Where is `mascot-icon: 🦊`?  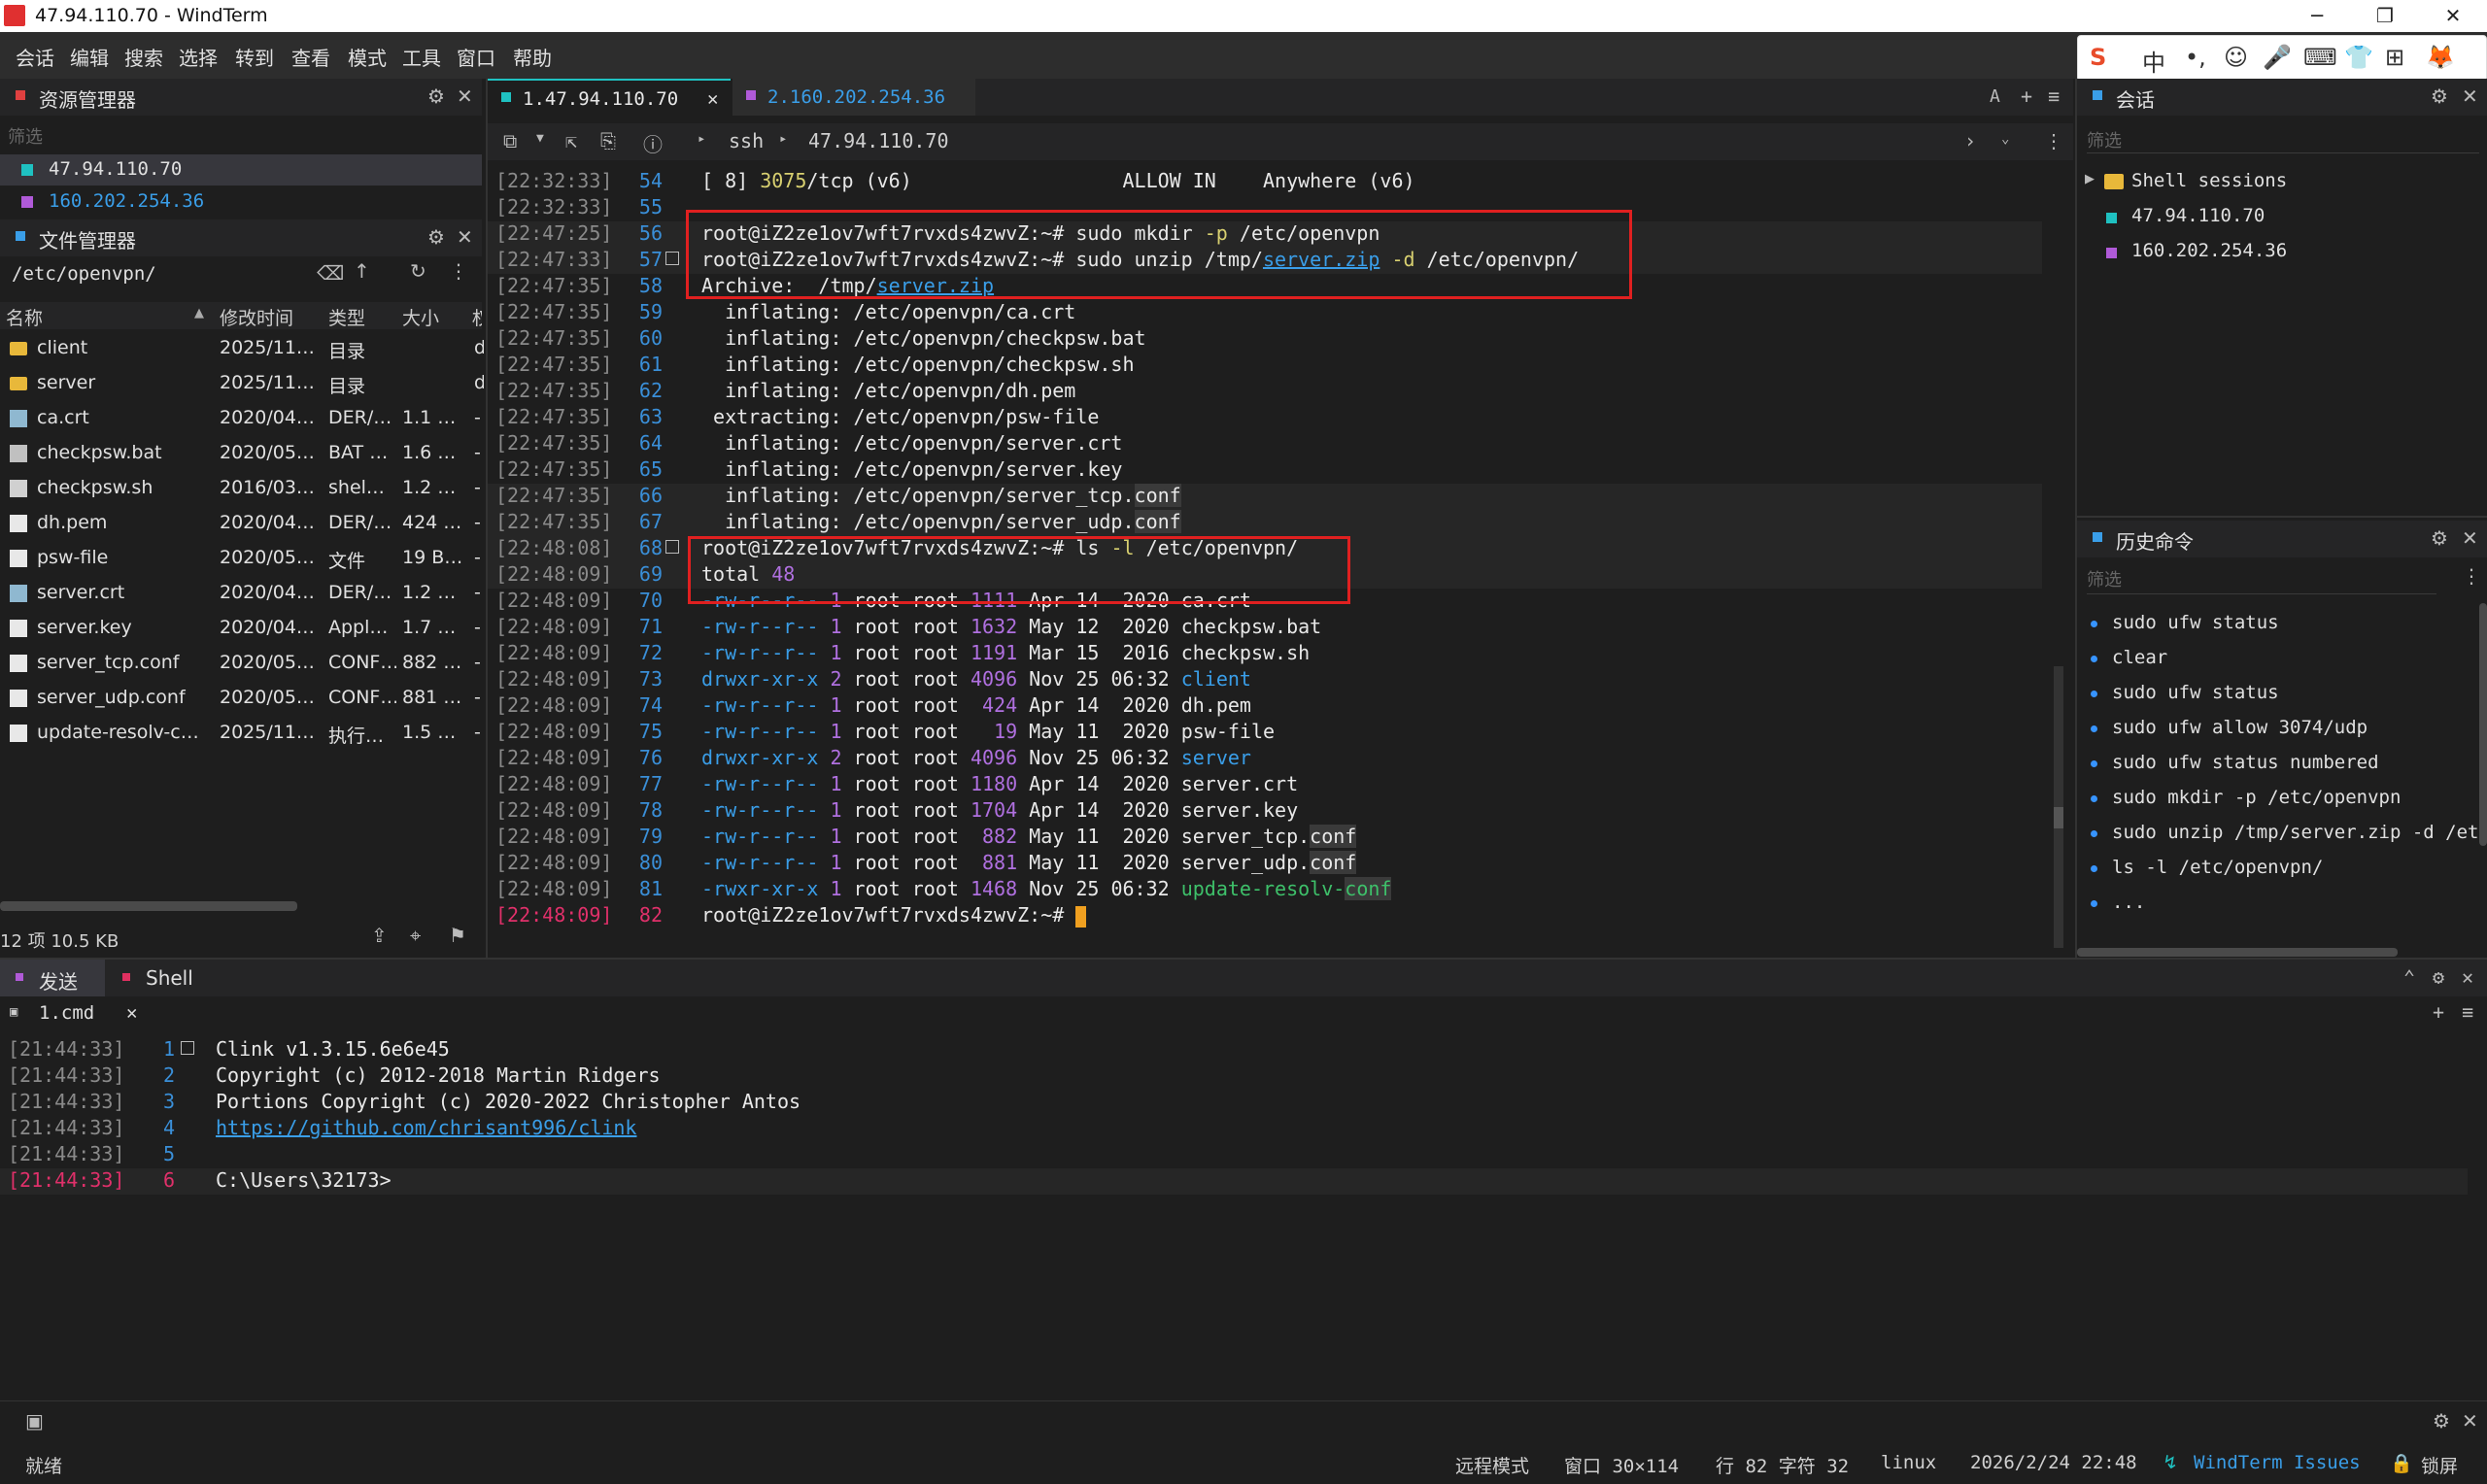
mascot-icon: 🦊 is located at coordinates (2440, 57).